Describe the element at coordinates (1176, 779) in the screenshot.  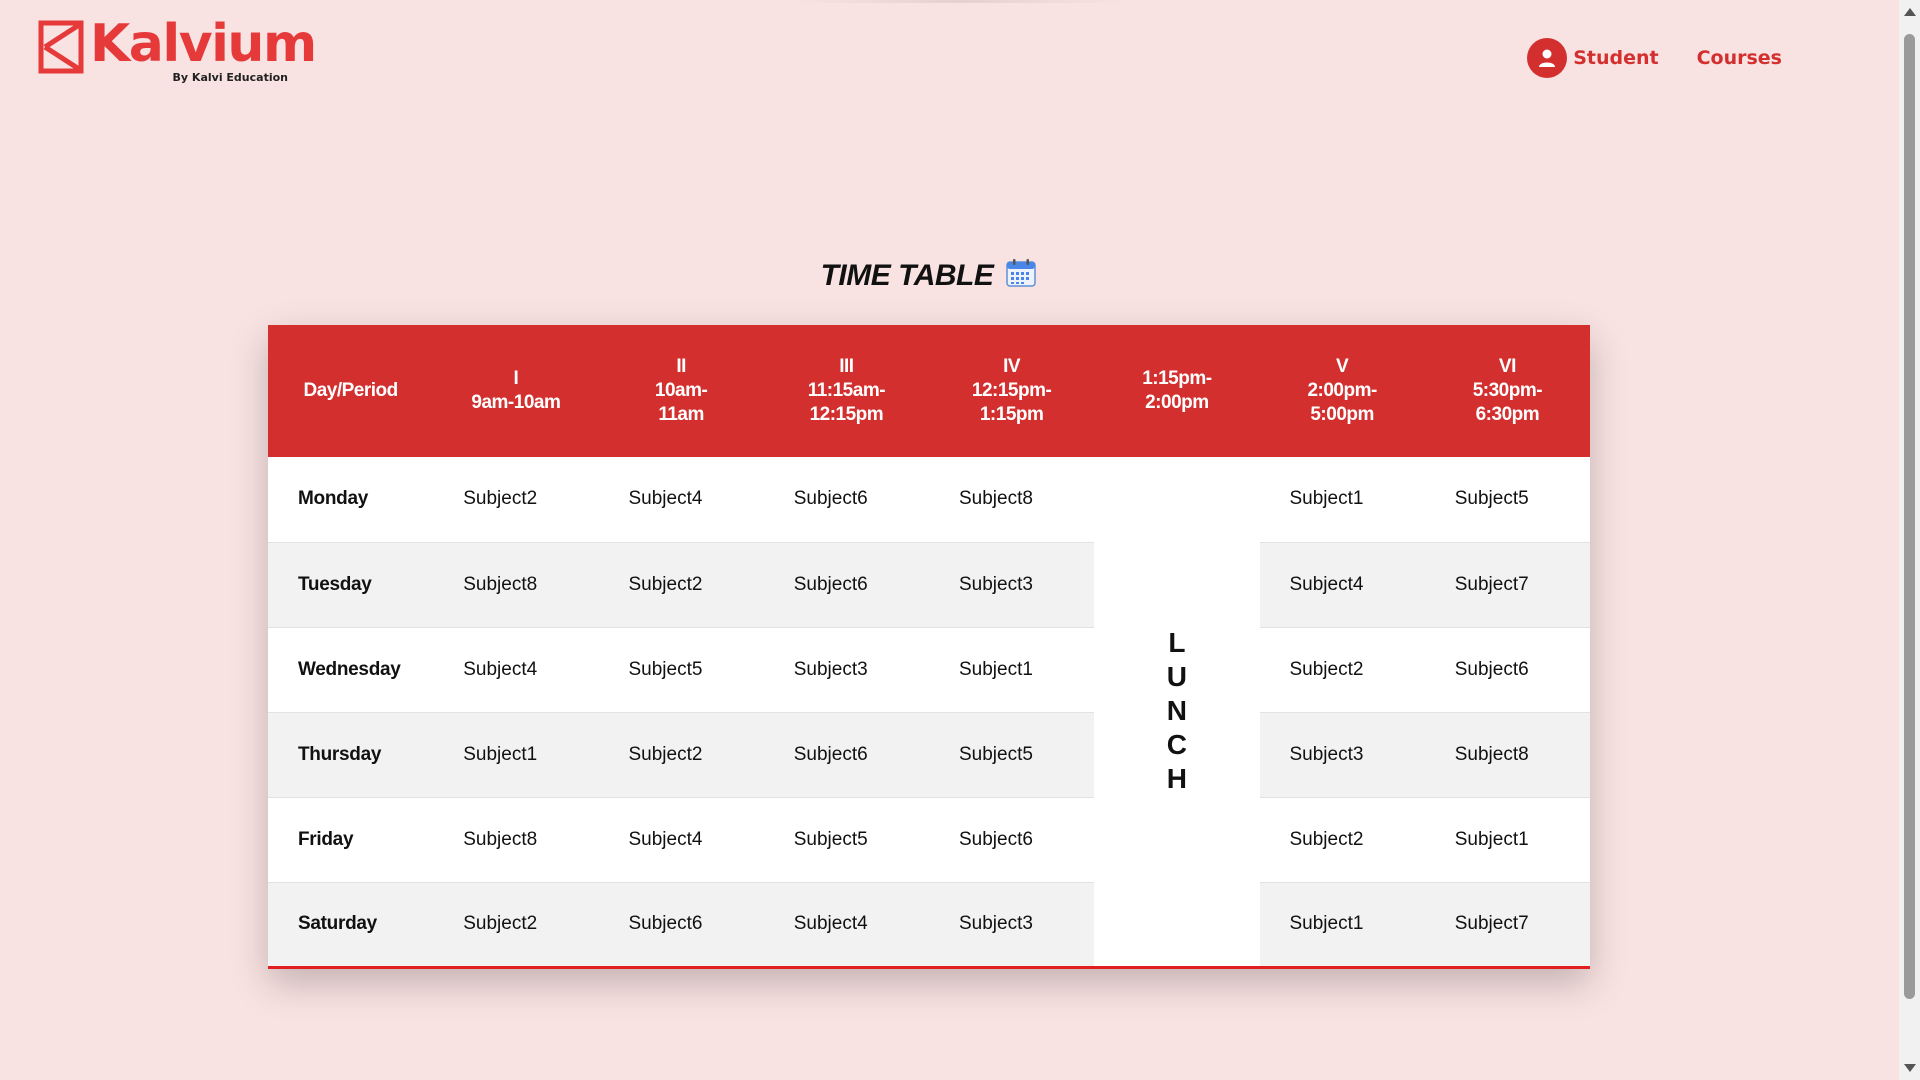
I see `lunch-letter: H` at that location.